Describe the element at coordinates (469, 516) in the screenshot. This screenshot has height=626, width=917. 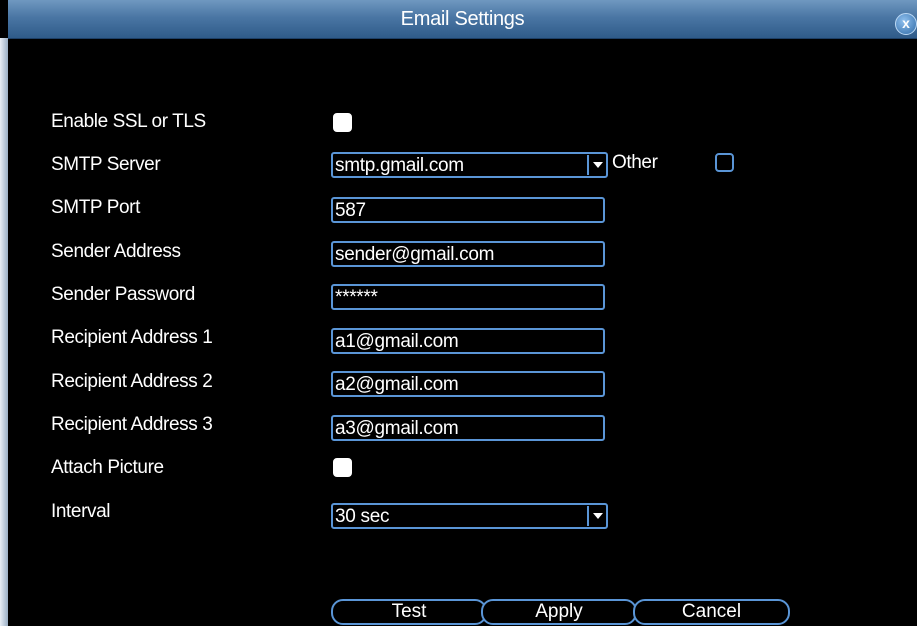
I see `interval-select: 30 sec` at that location.